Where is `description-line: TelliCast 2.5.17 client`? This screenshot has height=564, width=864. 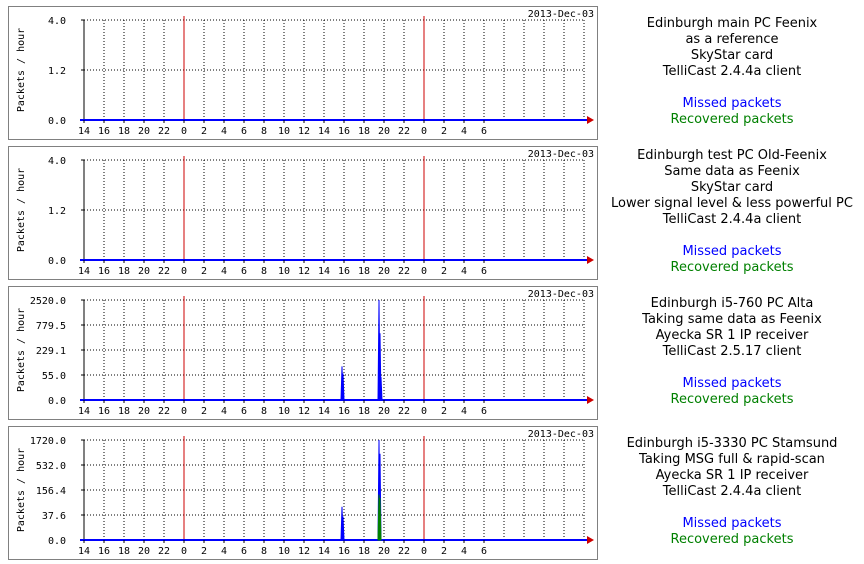
description-line: TelliCast 2.5.17 client is located at coordinates (732, 351).